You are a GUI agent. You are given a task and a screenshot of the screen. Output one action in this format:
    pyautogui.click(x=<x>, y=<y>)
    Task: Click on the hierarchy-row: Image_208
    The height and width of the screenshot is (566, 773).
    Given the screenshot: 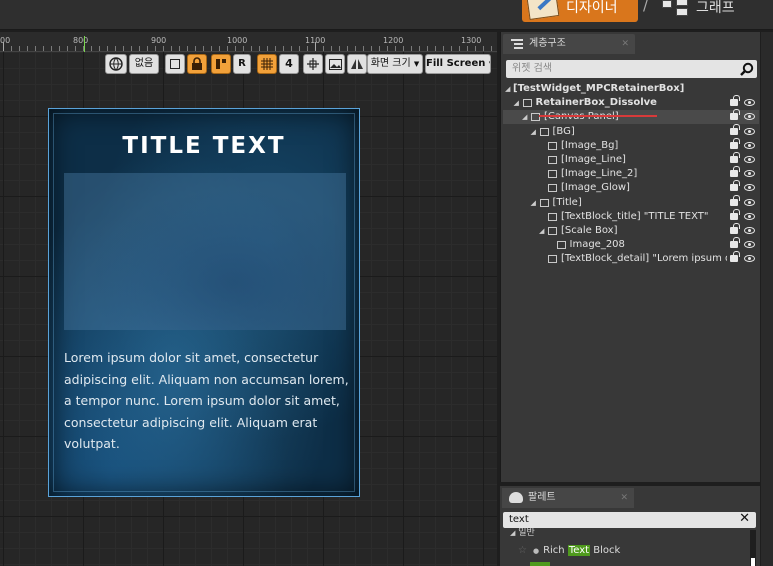 What is the action you would take?
    pyautogui.click(x=631, y=244)
    